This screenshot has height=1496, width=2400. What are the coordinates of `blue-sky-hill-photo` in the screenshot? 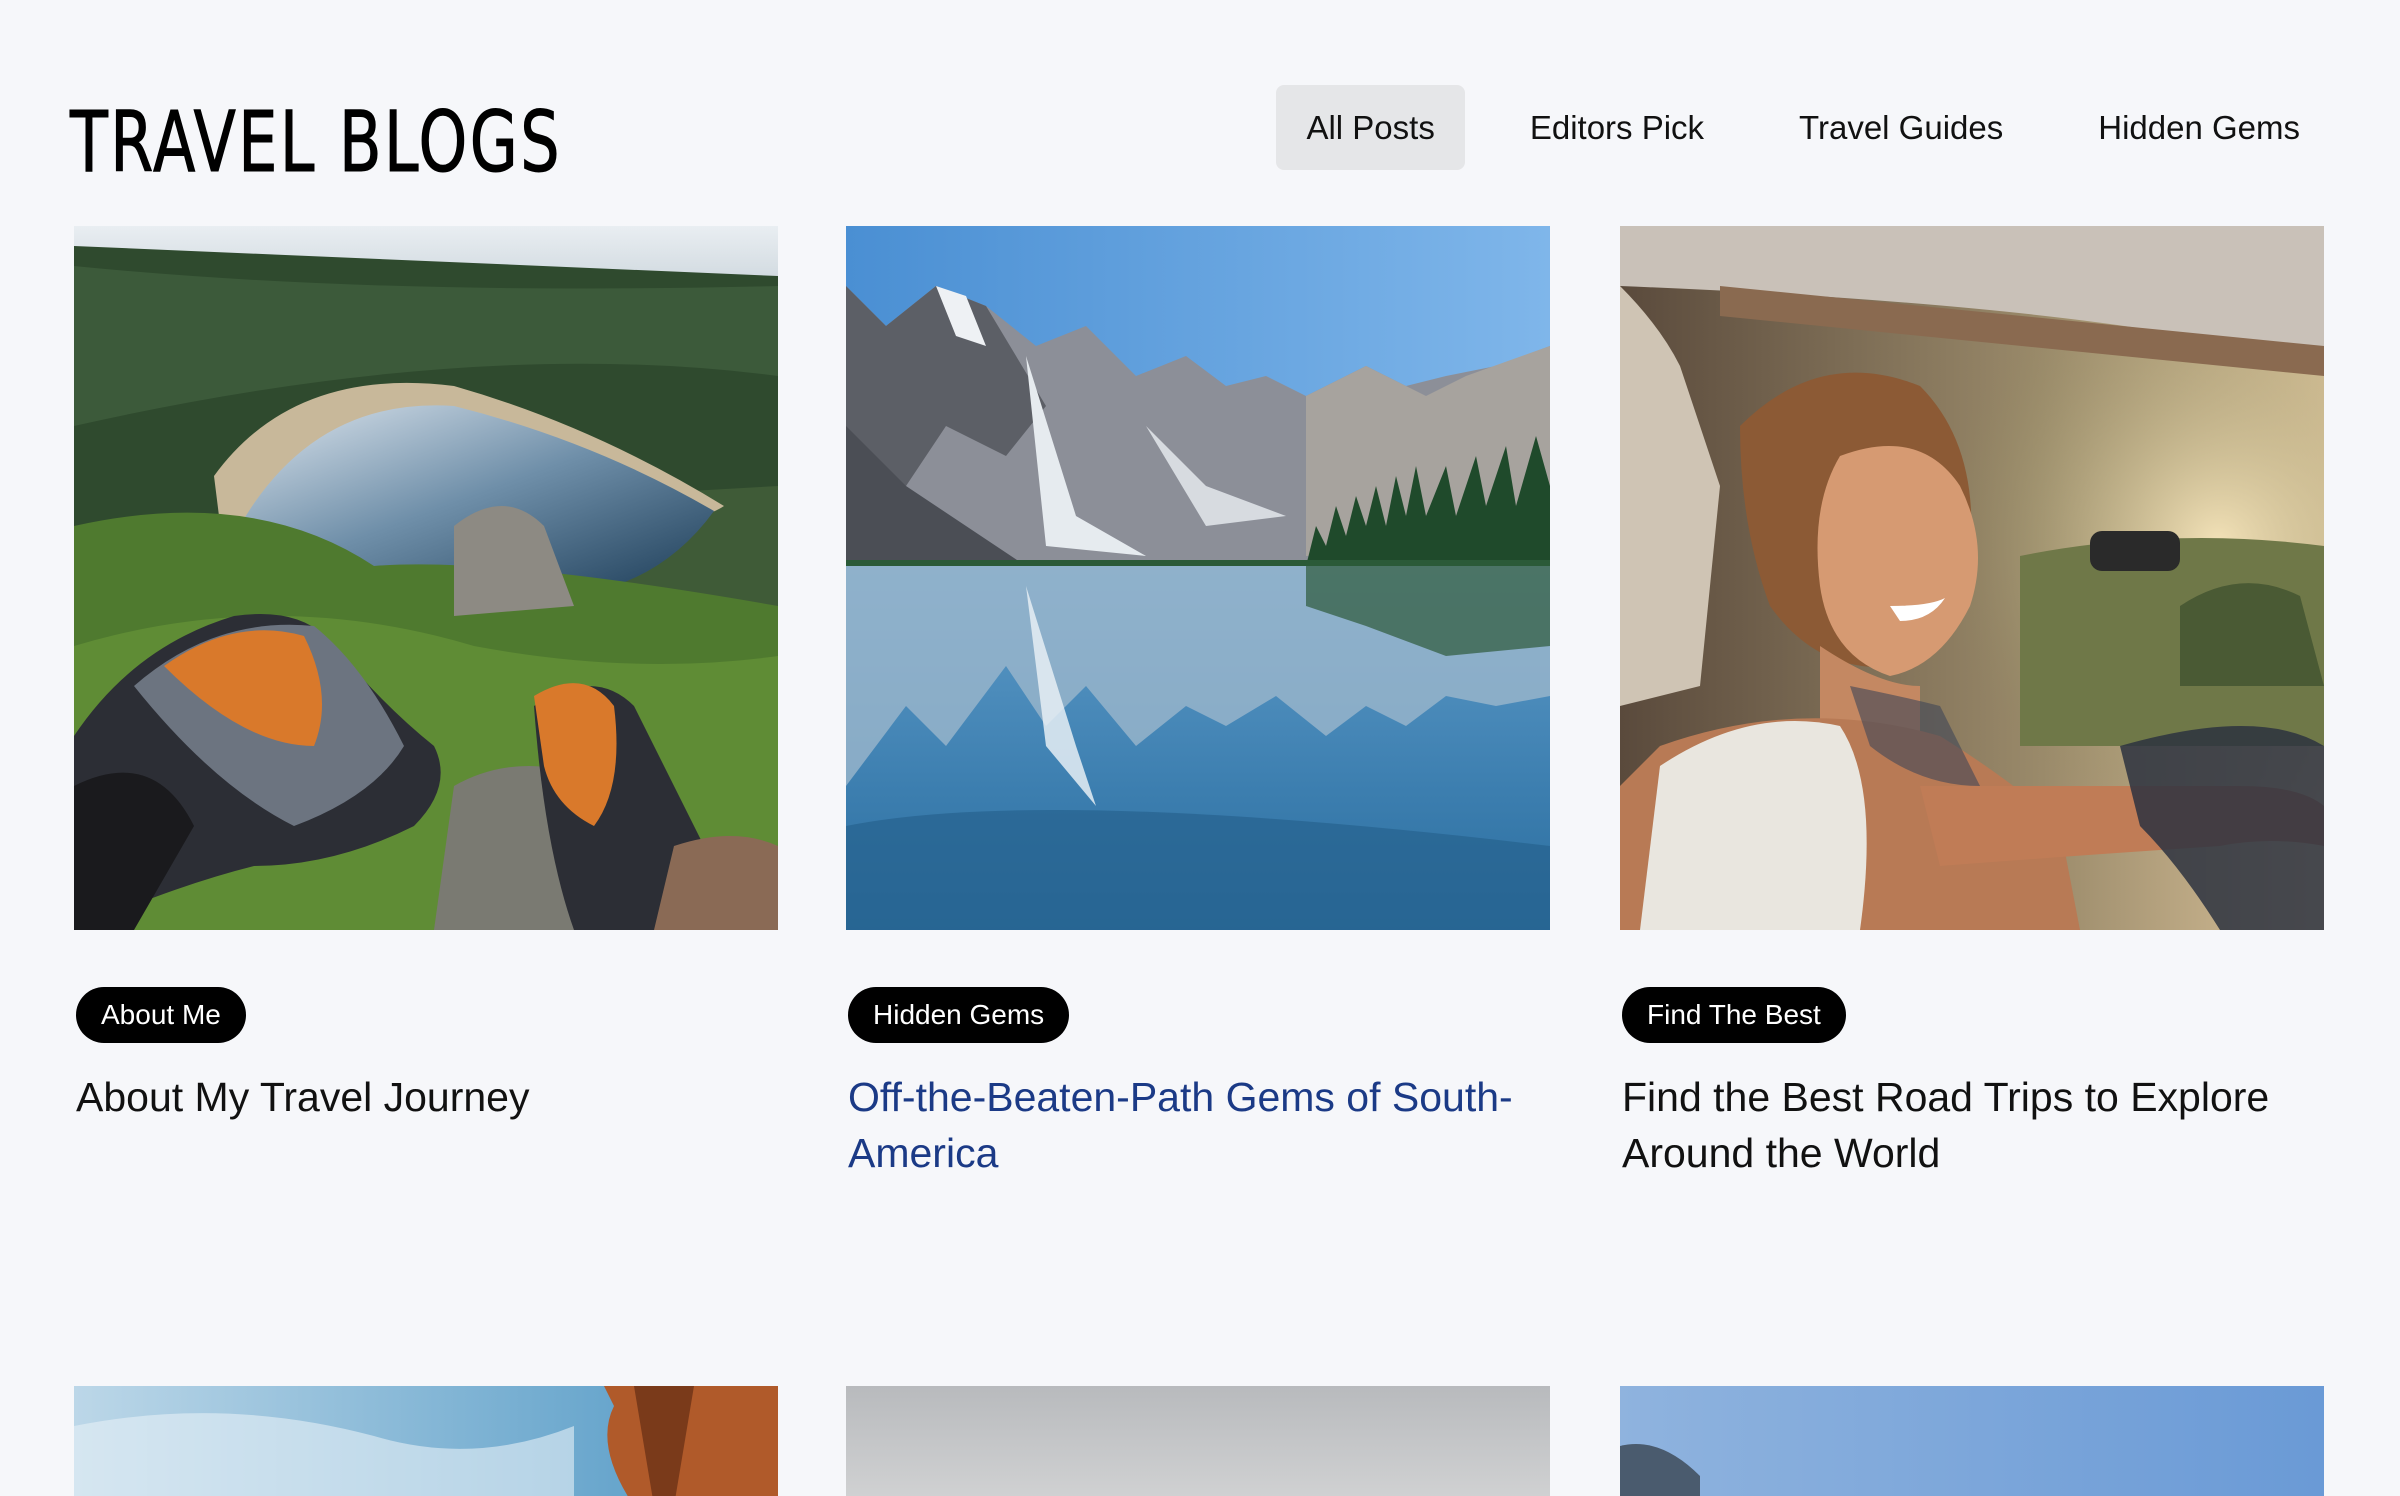 It's located at (1972, 1441).